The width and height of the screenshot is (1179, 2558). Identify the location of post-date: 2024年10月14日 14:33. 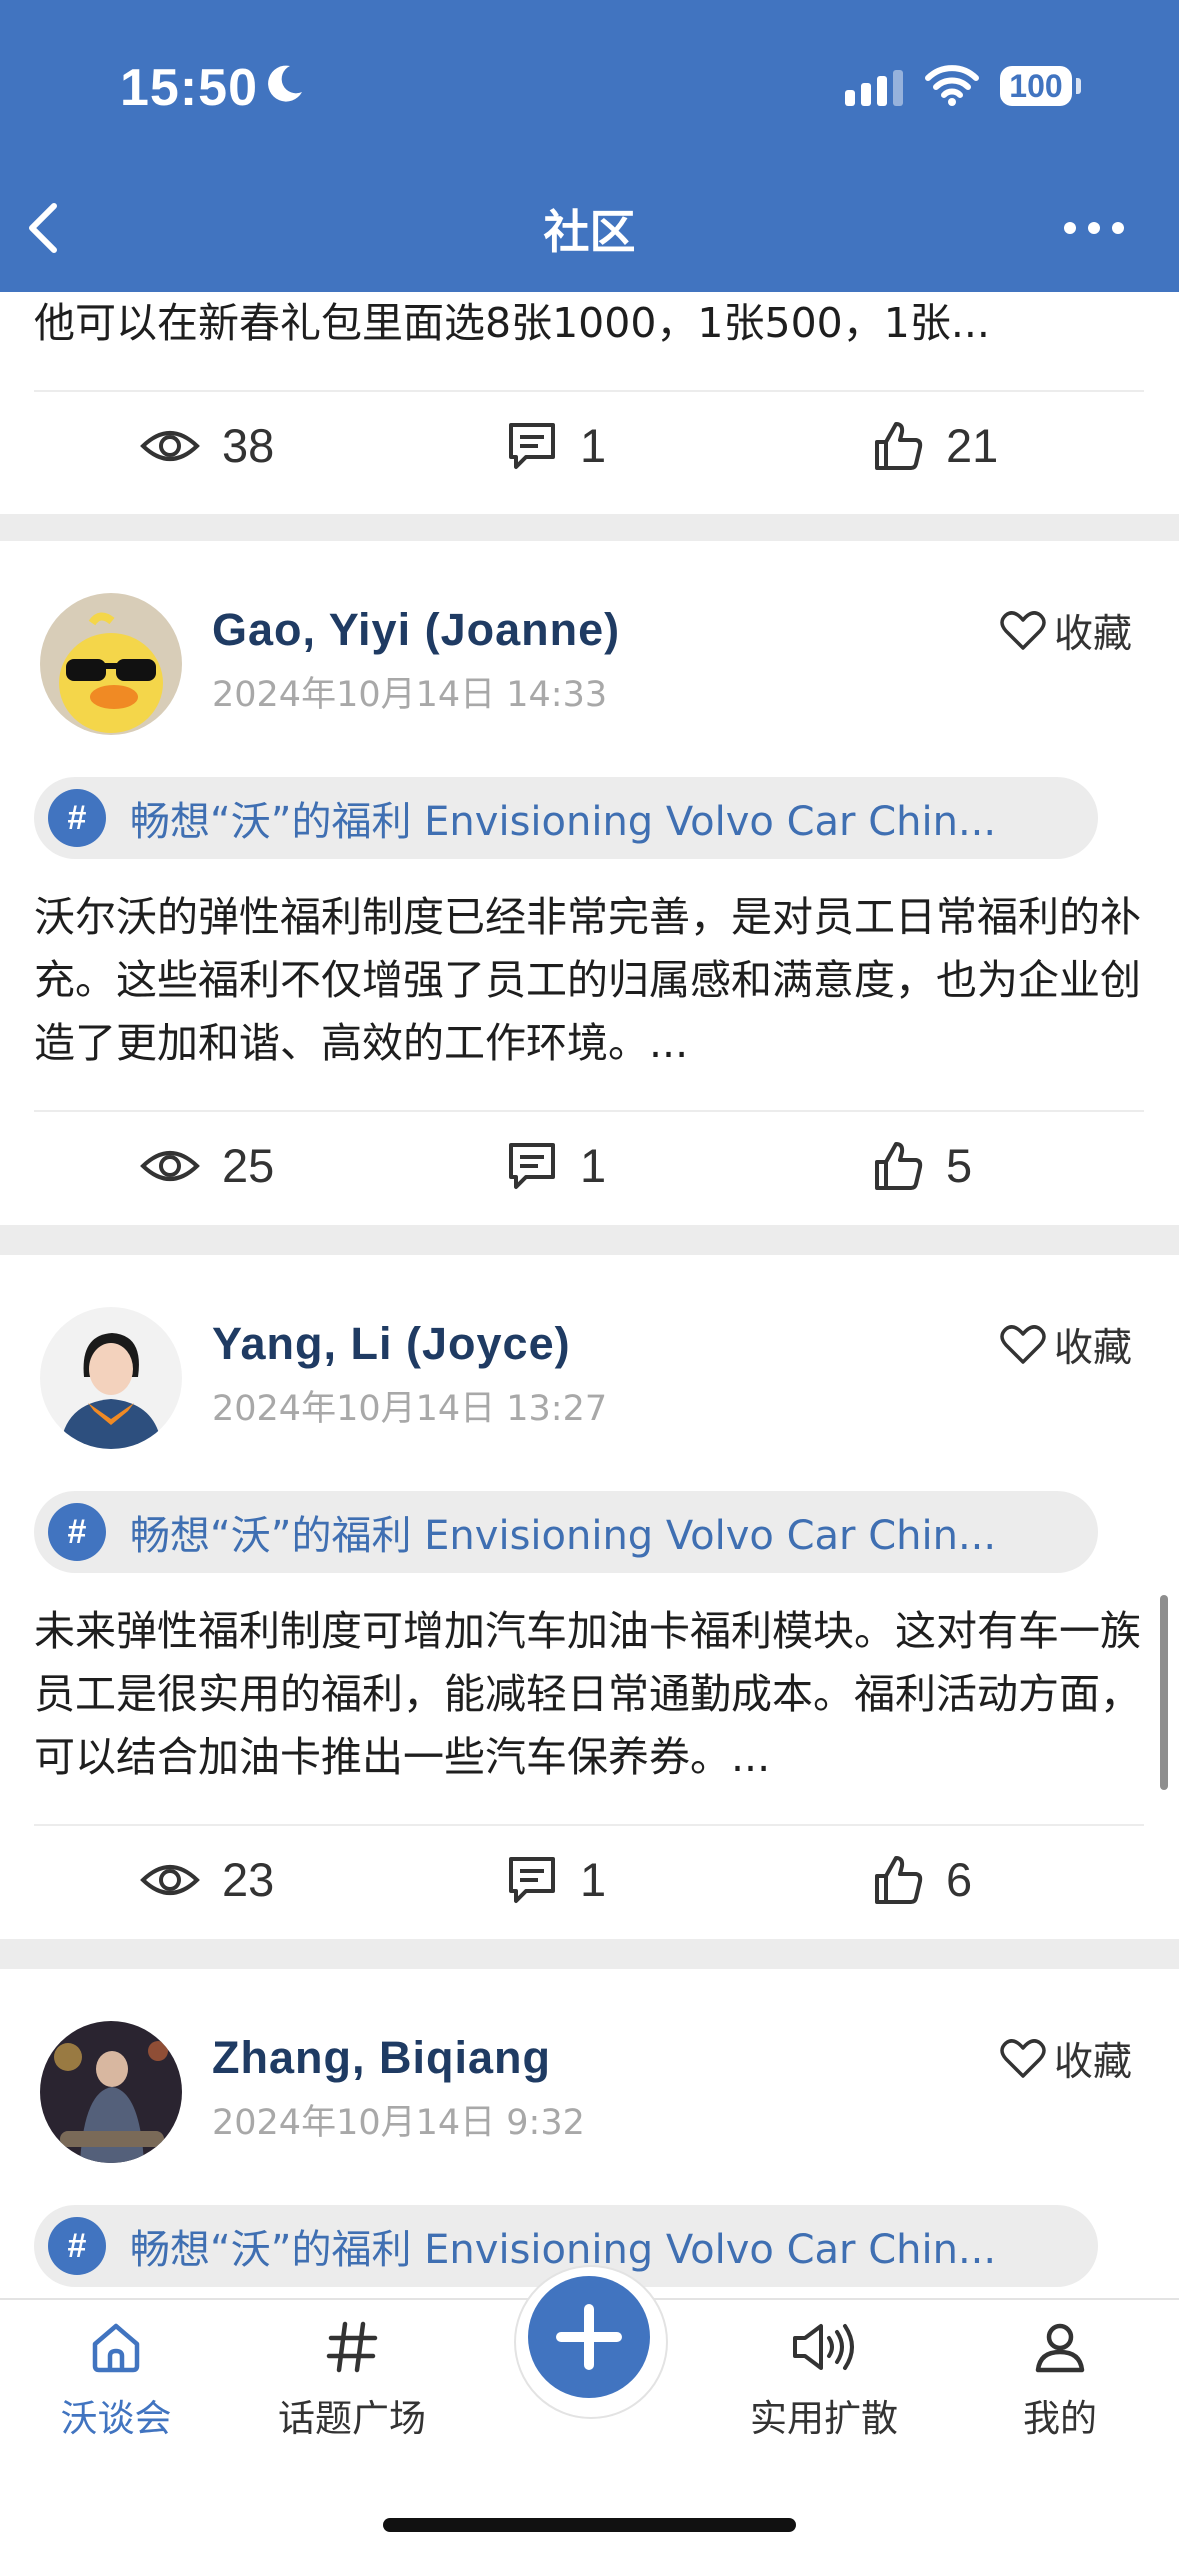
(410, 695).